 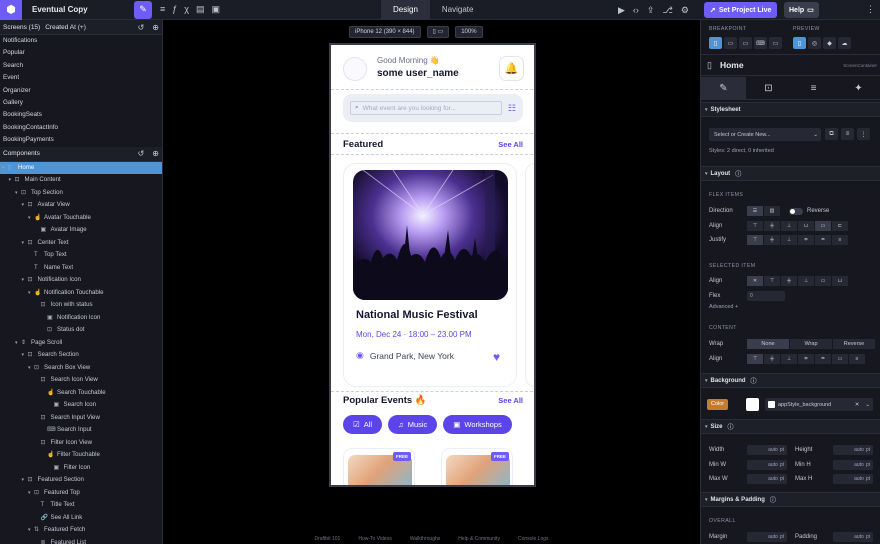 What do you see at coordinates (814, 43) in the screenshot?
I see `web-preview-icon: ◎` at bounding box center [814, 43].